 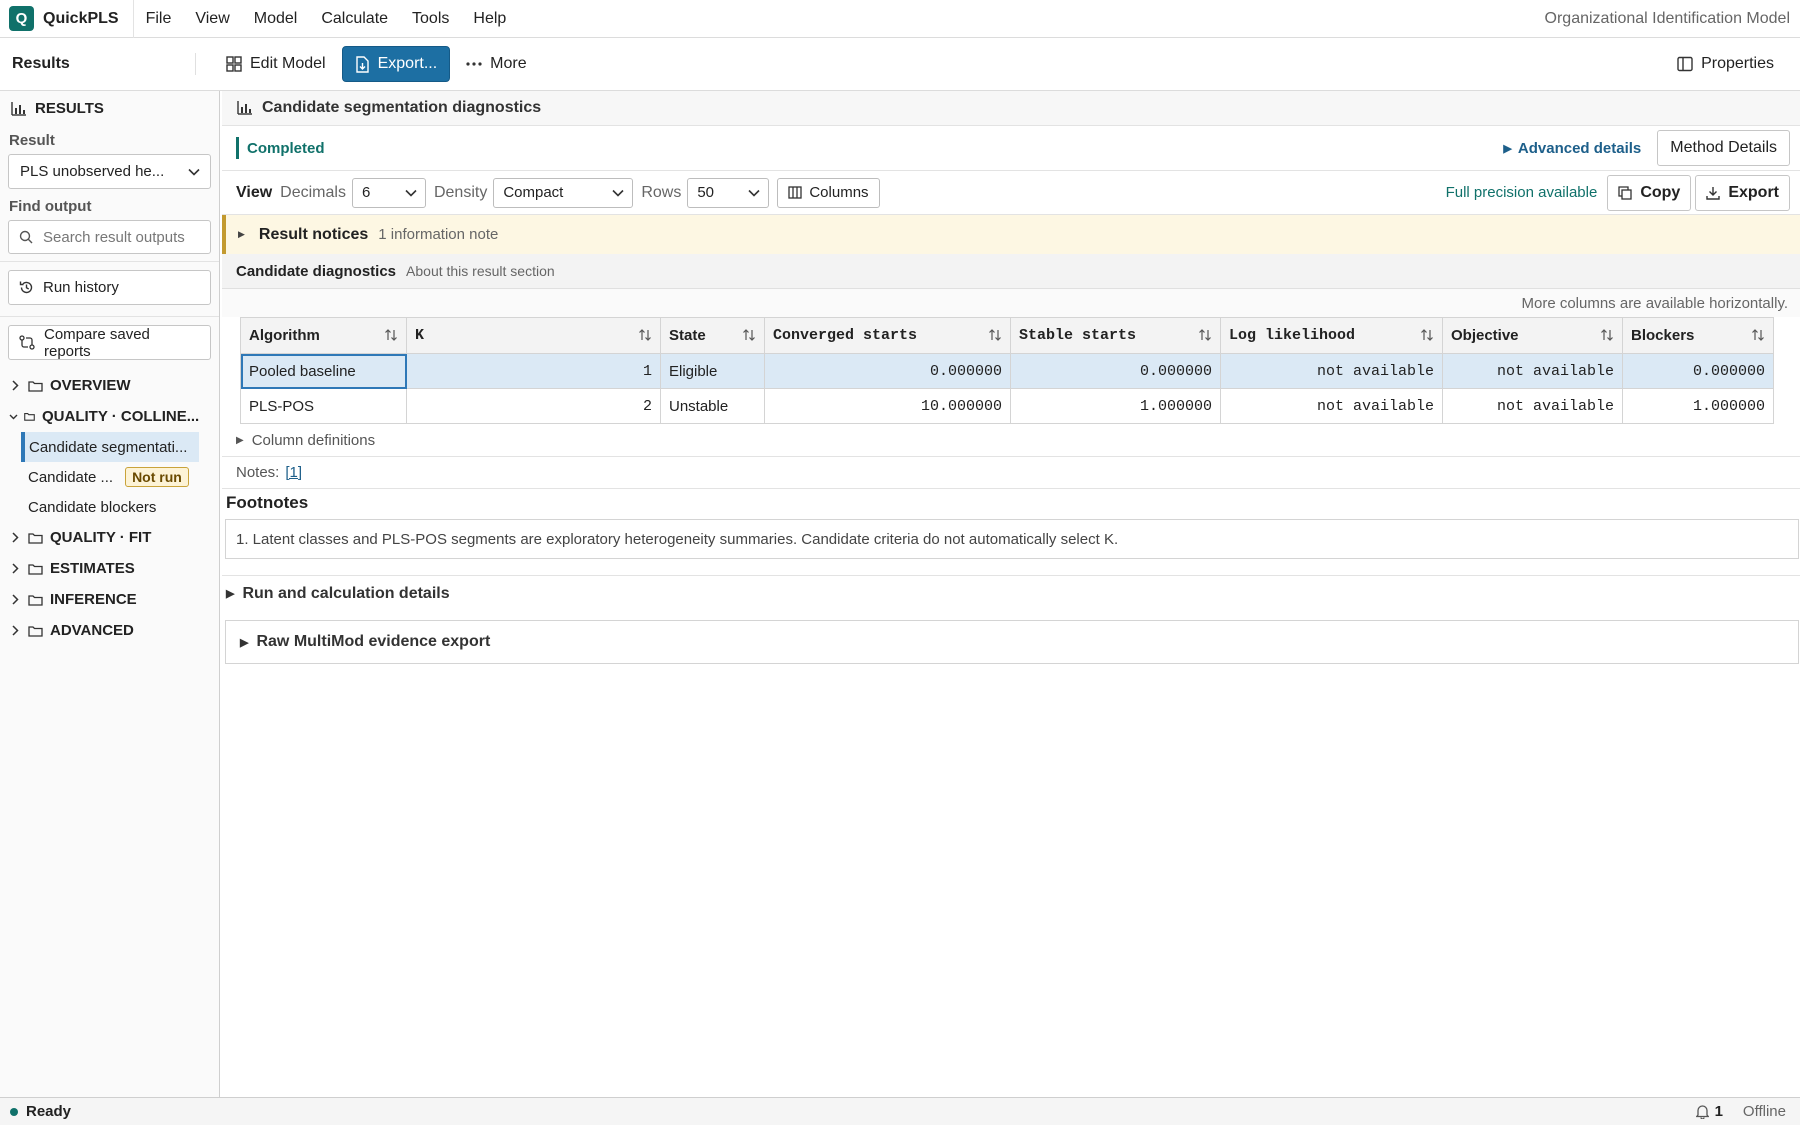 I want to click on result-label: Result, so click(x=32, y=140).